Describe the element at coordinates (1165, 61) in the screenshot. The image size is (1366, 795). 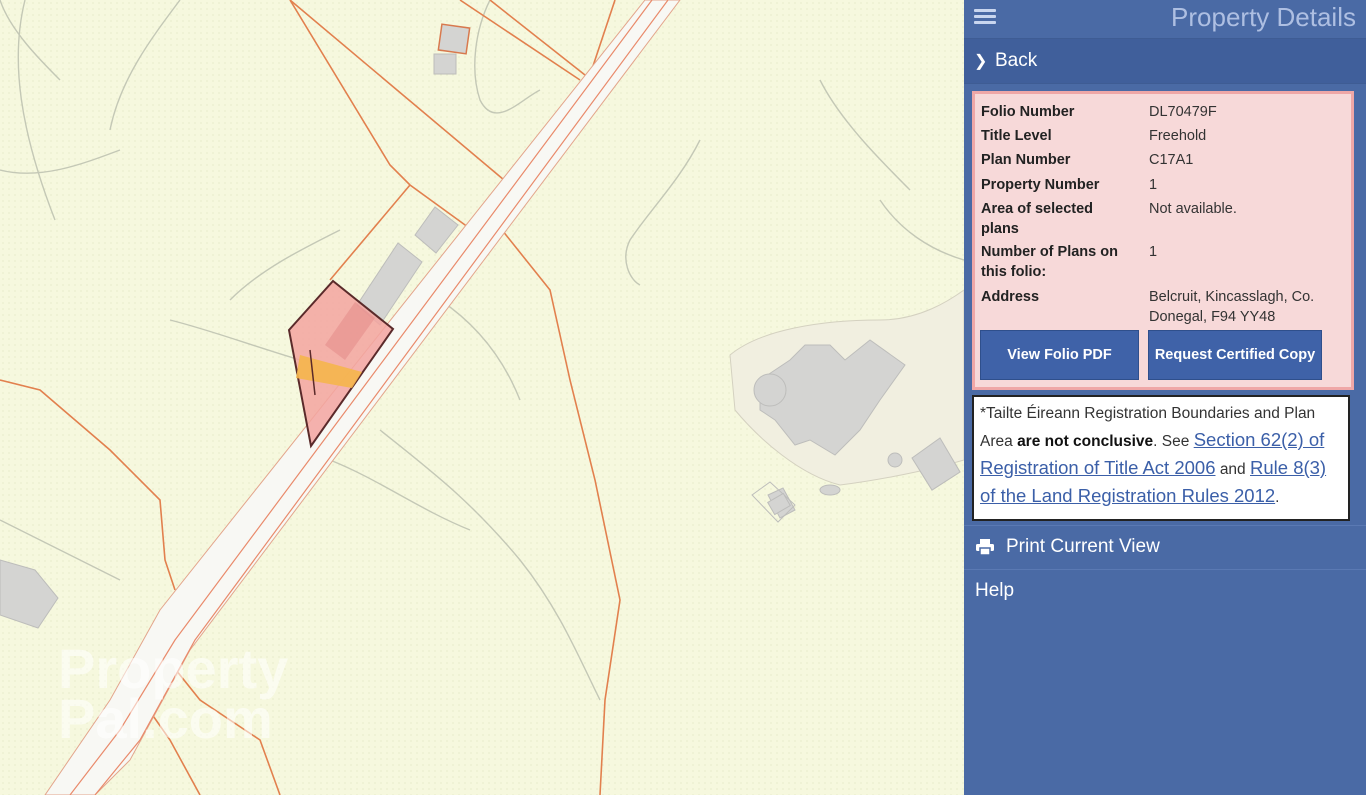
I see `back-button: ❯ Back` at that location.